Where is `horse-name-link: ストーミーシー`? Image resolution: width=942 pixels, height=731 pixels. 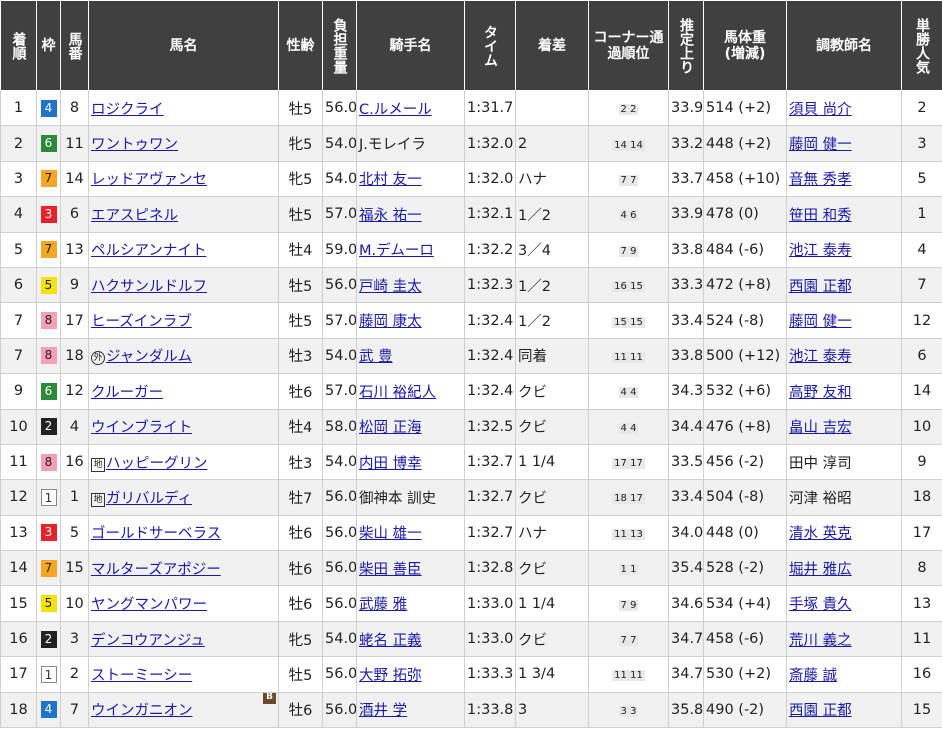
horse-name-link: ストーミーシー is located at coordinates (141, 676).